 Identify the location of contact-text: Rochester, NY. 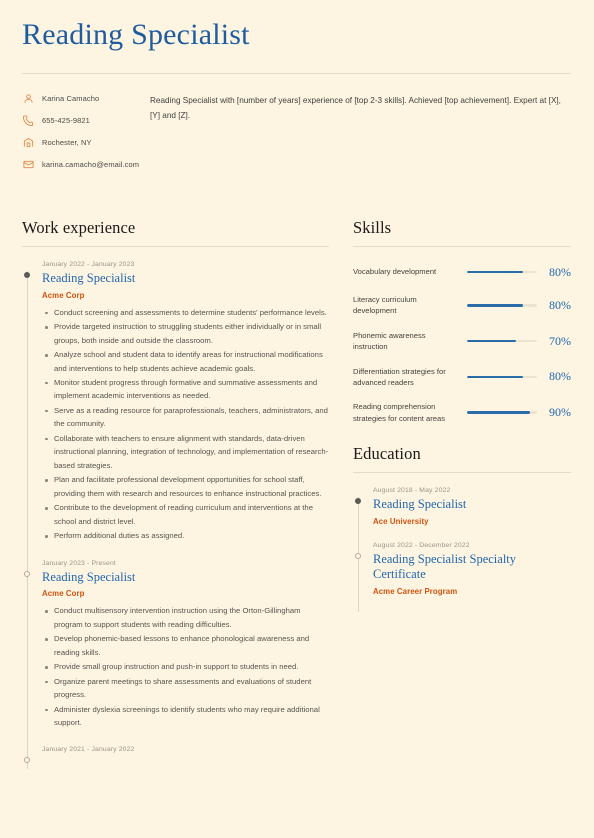
(67, 142).